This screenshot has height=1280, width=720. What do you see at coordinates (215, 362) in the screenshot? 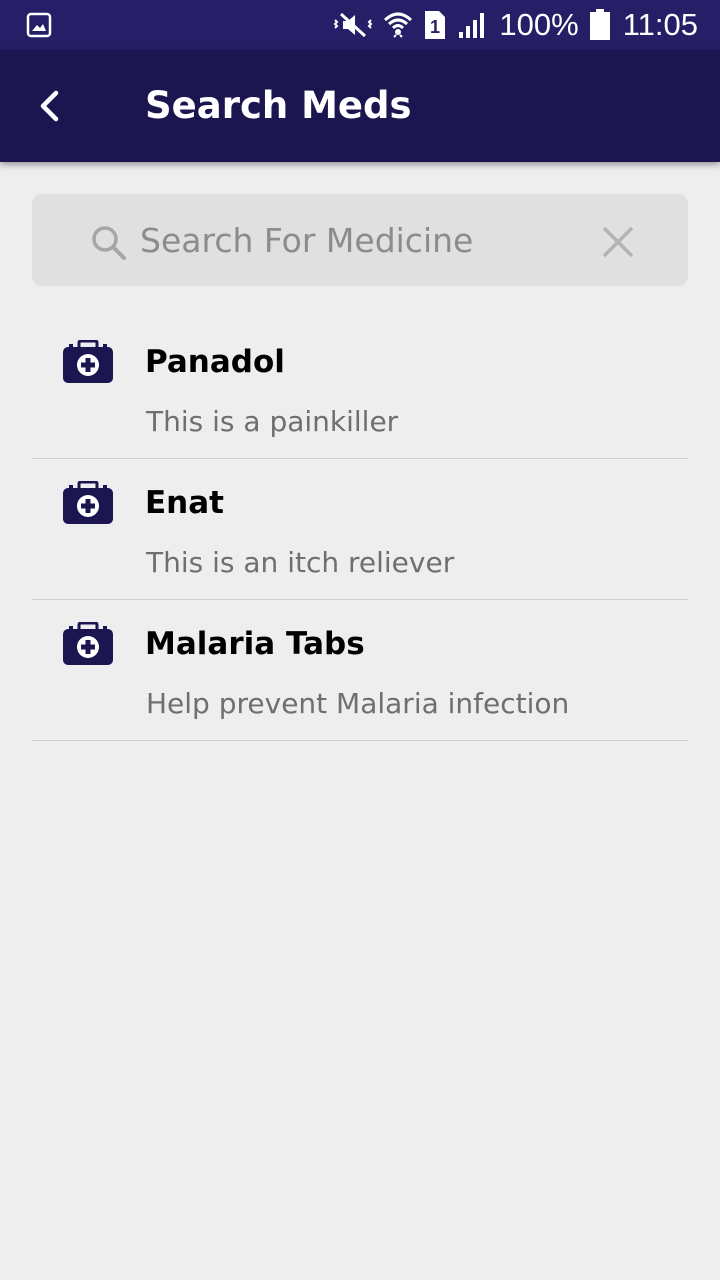
I see `medicine-name: Panadol` at bounding box center [215, 362].